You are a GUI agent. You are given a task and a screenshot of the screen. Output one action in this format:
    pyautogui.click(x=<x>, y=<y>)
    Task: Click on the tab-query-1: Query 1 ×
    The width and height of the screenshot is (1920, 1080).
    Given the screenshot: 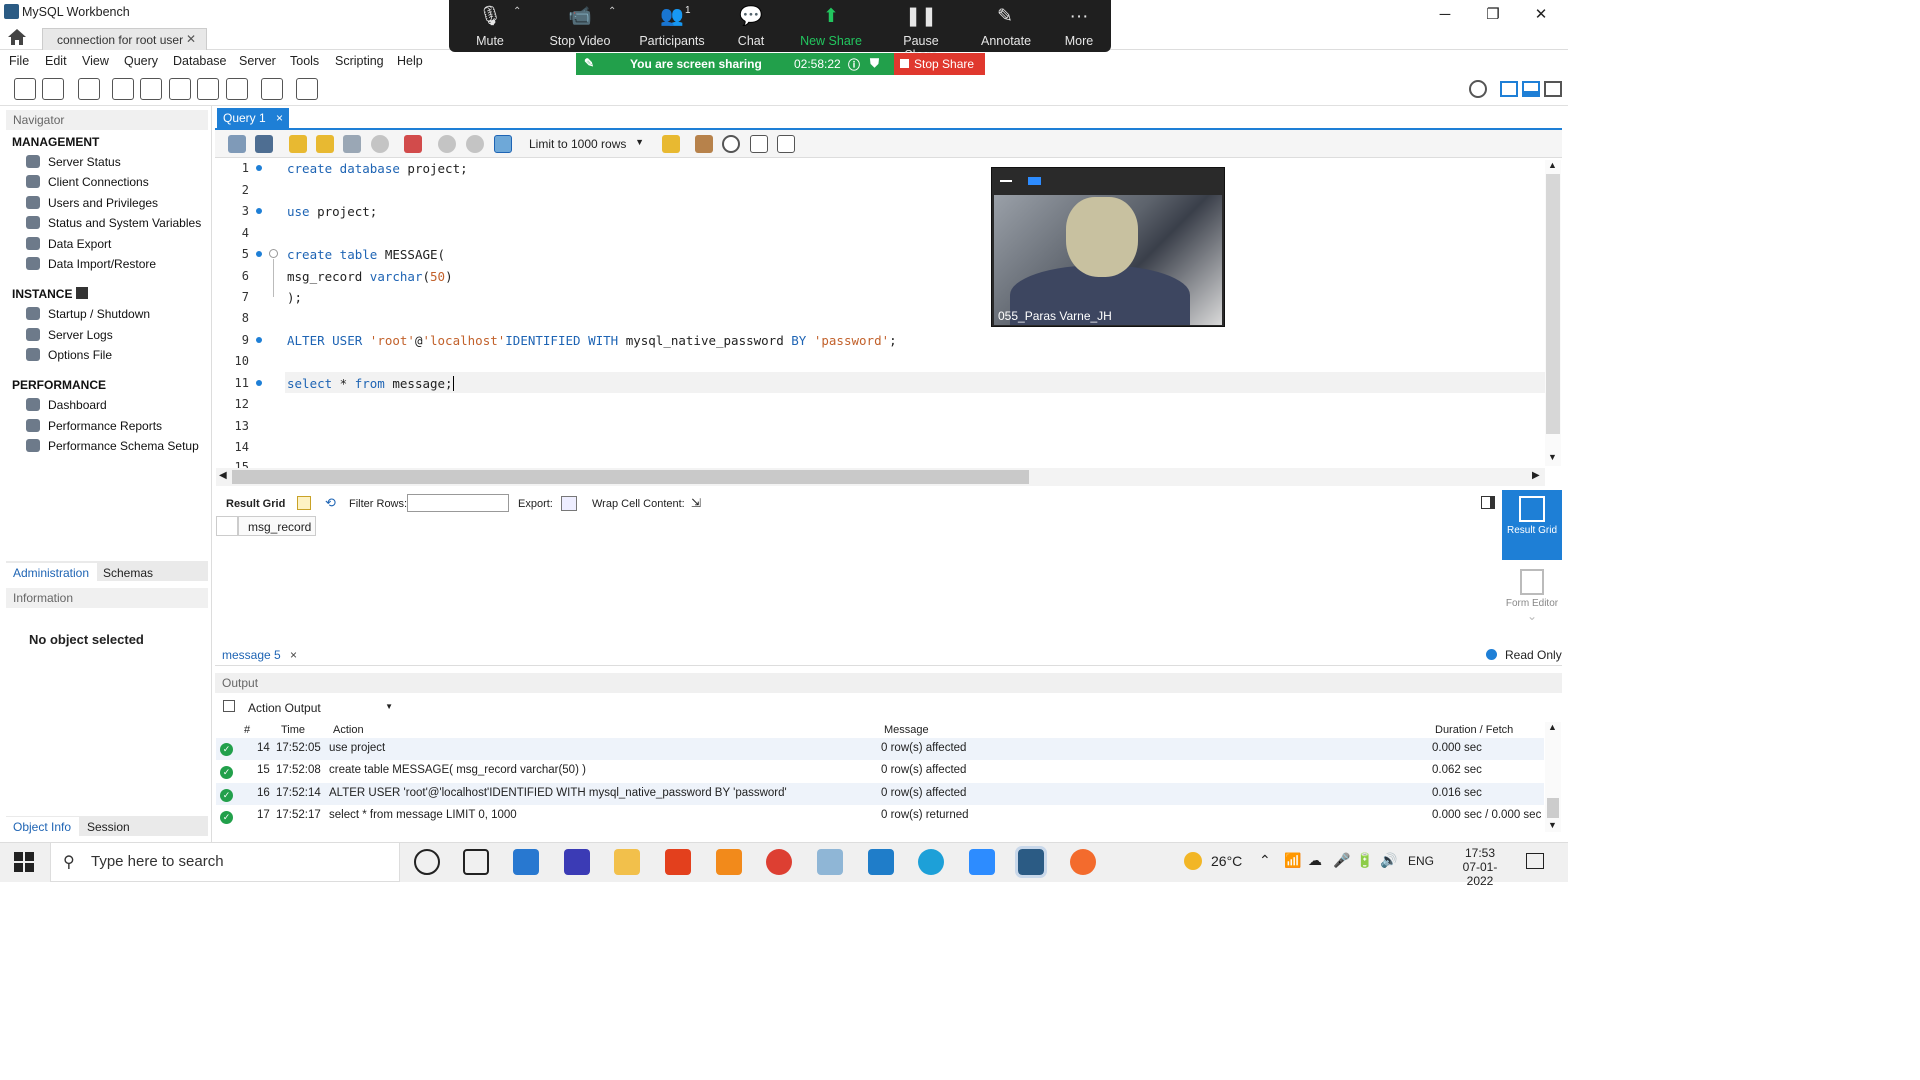 What is the action you would take?
    pyautogui.click(x=253, y=118)
    